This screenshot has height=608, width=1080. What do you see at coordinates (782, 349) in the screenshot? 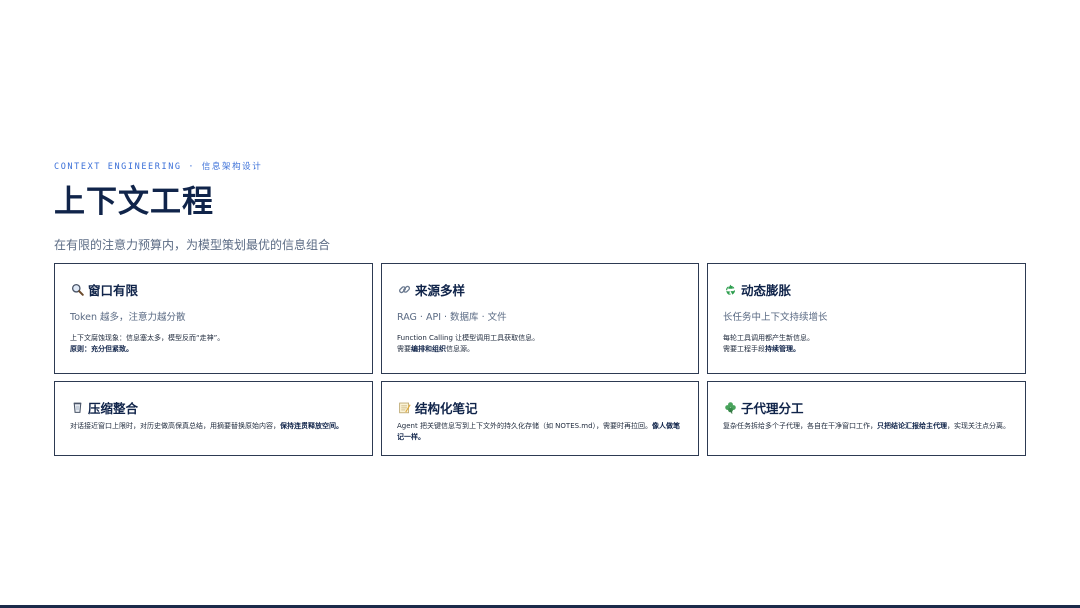
I see `card-emphasis: 持续管理。` at bounding box center [782, 349].